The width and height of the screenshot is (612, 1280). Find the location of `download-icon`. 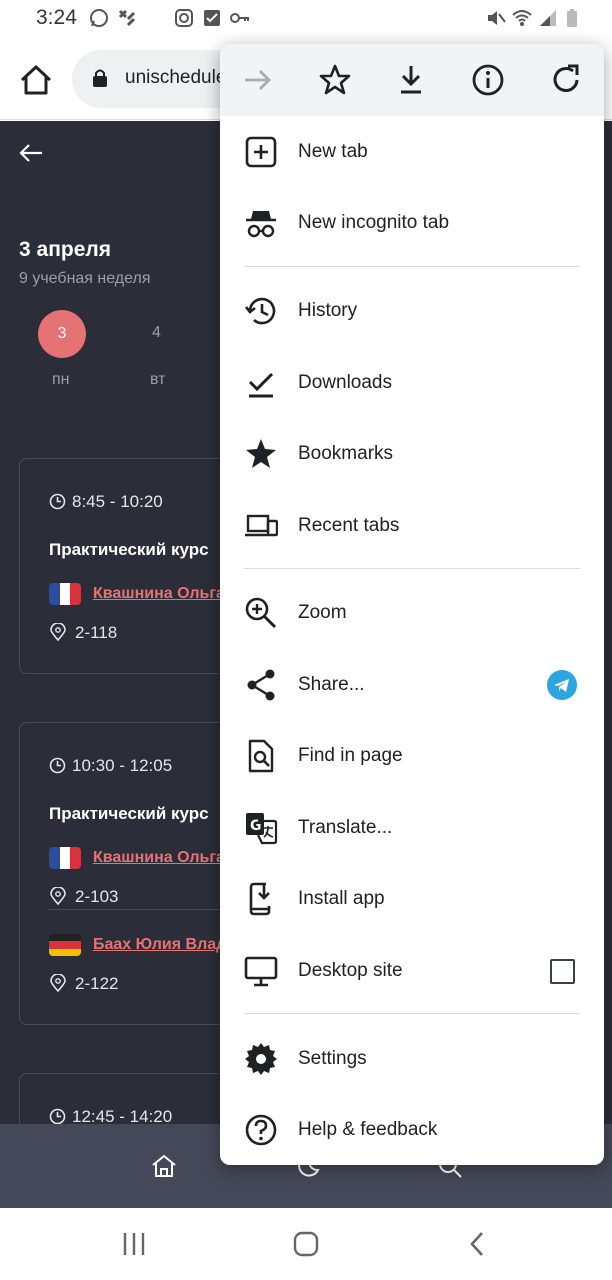

download-icon is located at coordinates (411, 80).